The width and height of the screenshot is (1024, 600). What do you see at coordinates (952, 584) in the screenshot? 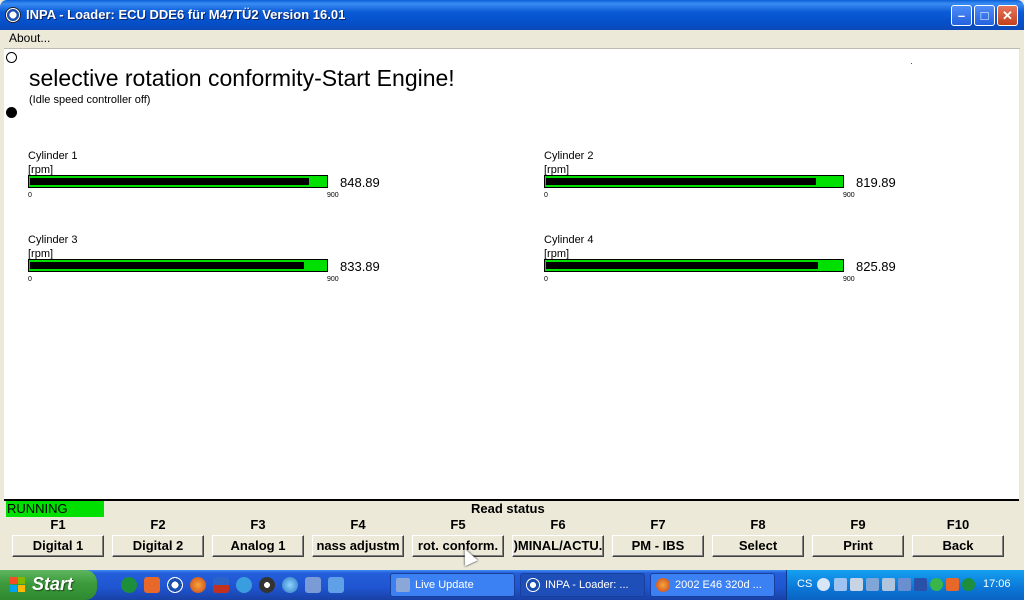
I see `download-tray-icon` at bounding box center [952, 584].